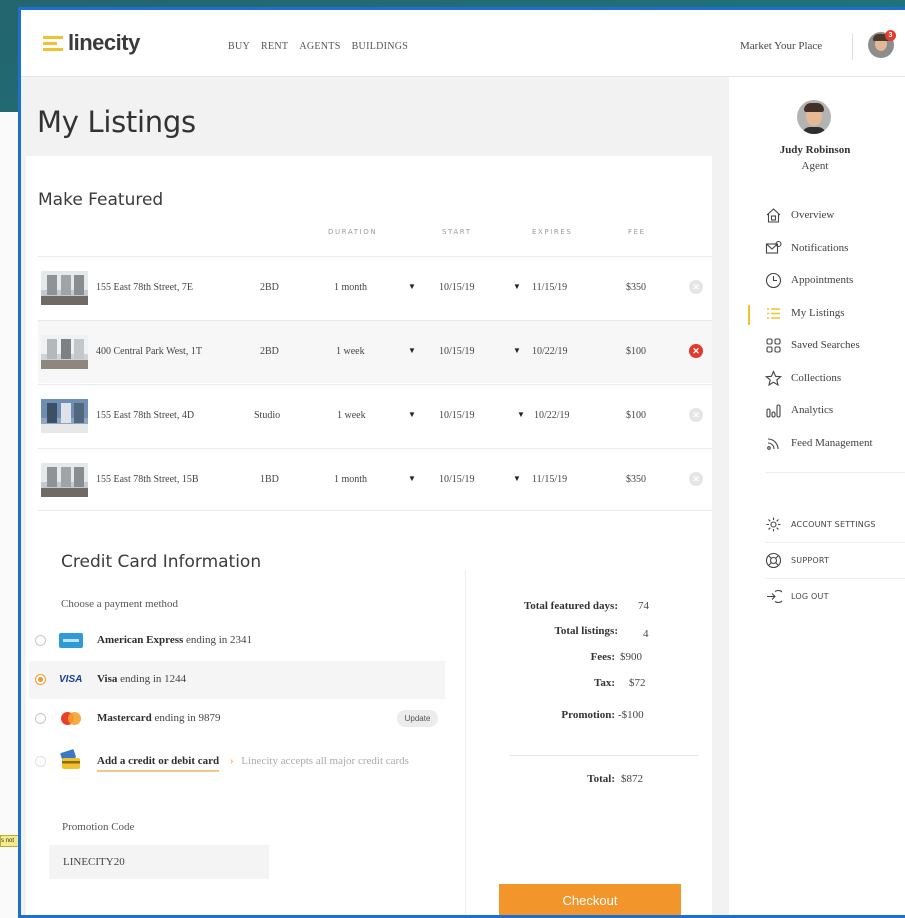 The image size is (905, 918). What do you see at coordinates (239, 46) in the screenshot?
I see `nav-buy: BUY` at bounding box center [239, 46].